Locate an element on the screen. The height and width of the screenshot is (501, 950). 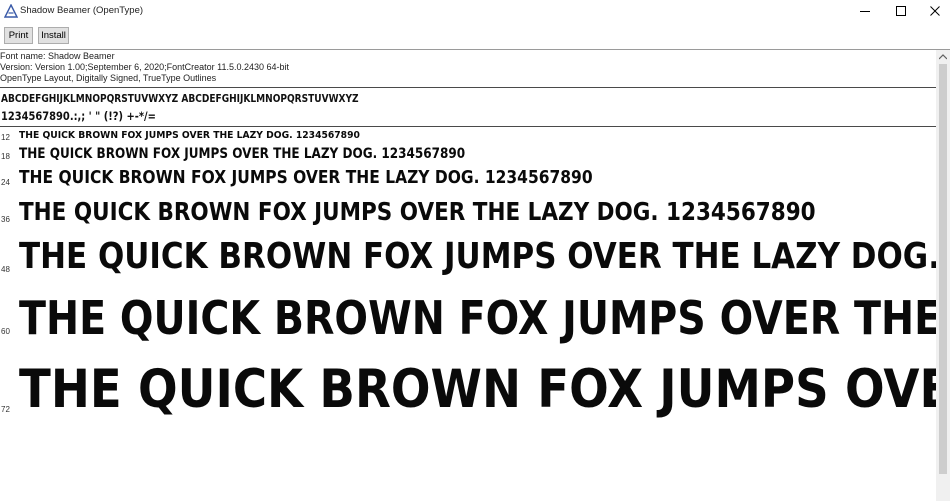
maximize-button is located at coordinates (901, 11).